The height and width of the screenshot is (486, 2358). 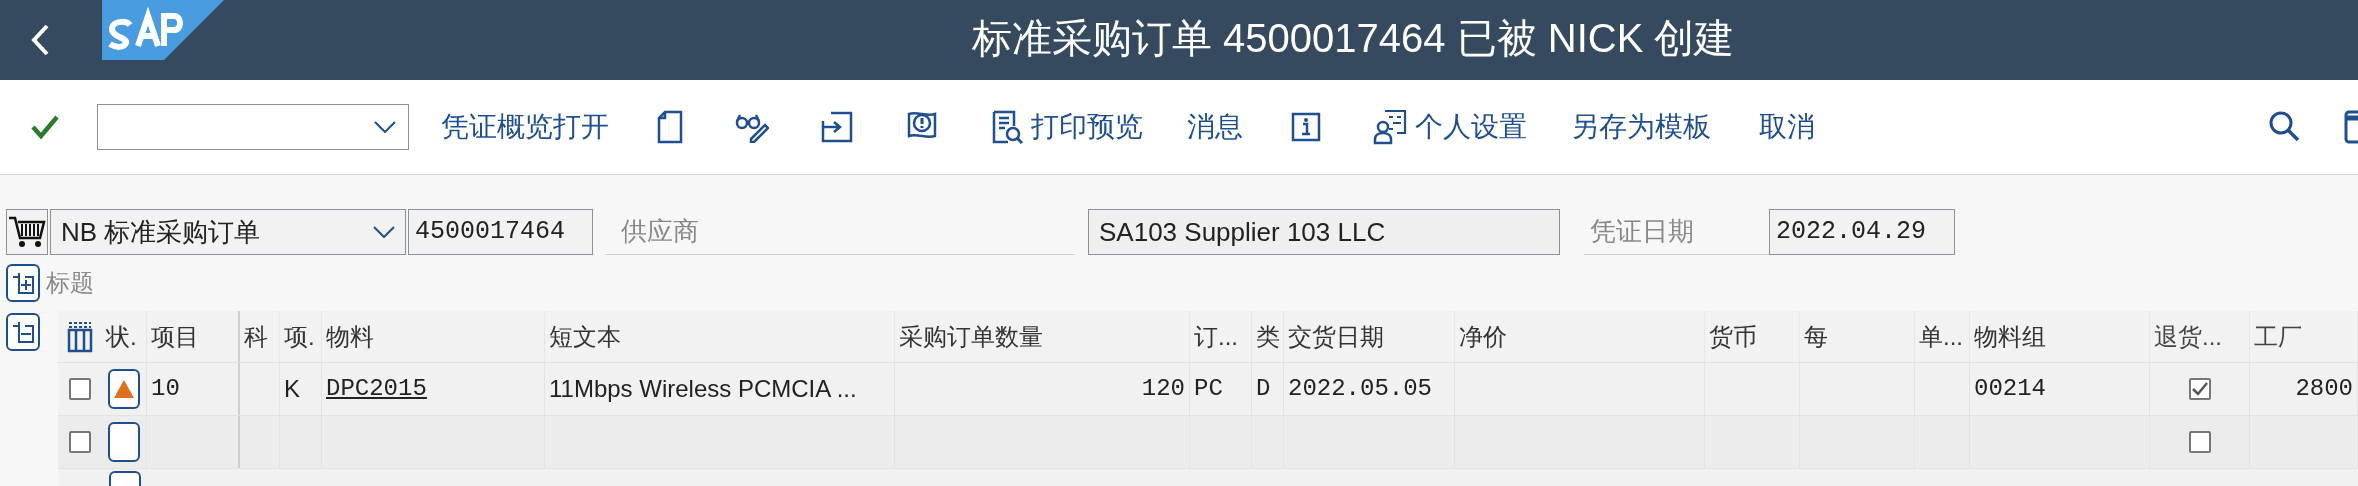 I want to click on order-number-field: 4500017464, so click(x=500, y=232).